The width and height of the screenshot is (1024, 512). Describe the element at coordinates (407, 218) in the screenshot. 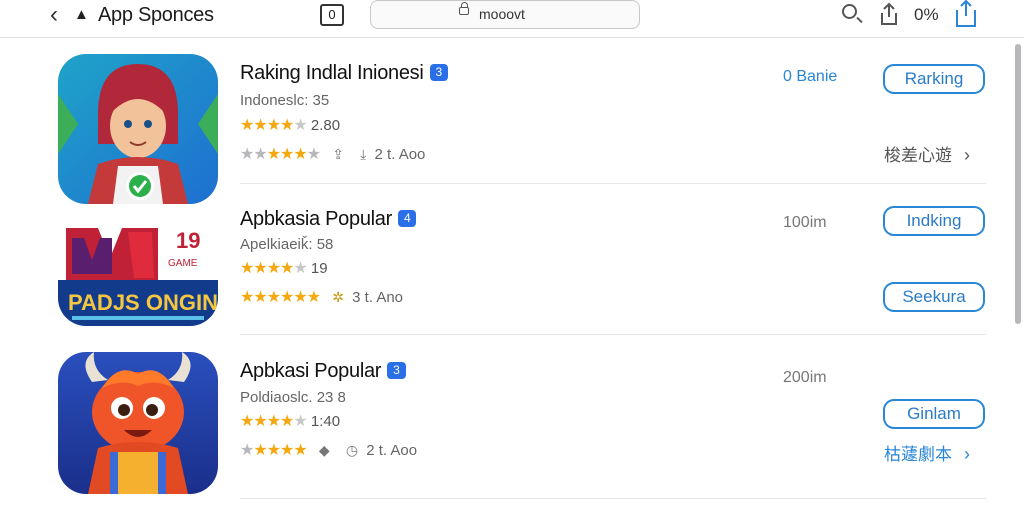

I see `rank-badge: 4` at that location.